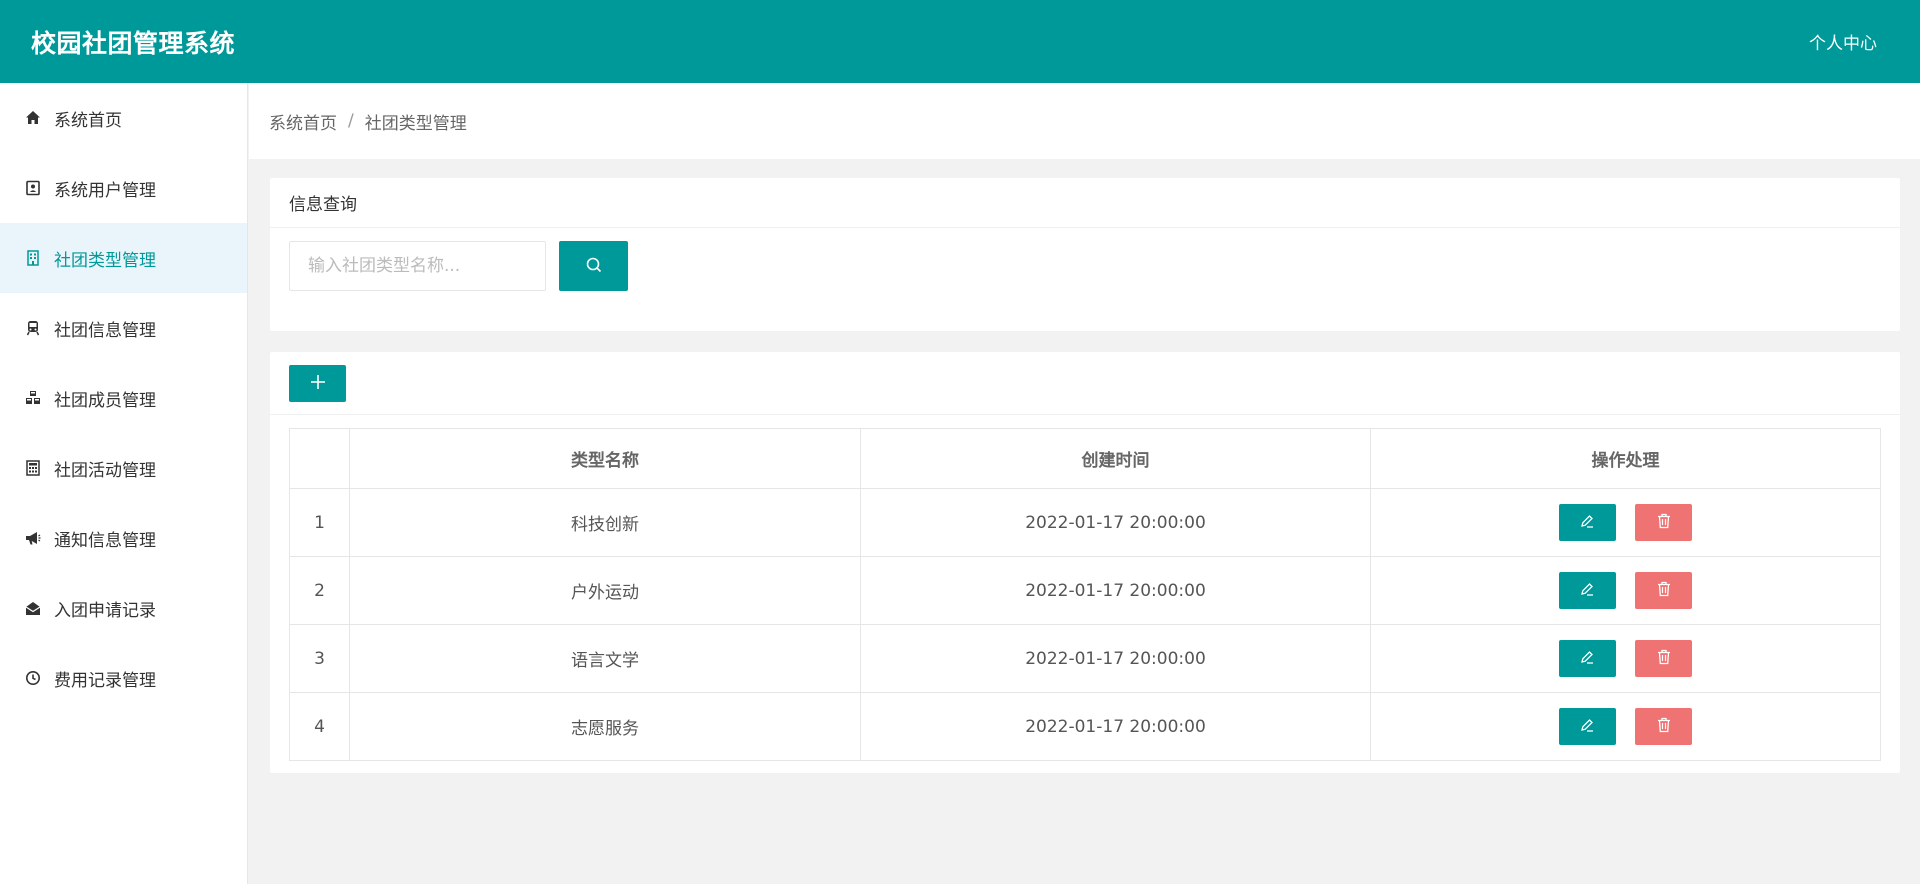  Describe the element at coordinates (1085, 266) in the screenshot. I see `search-row` at that location.